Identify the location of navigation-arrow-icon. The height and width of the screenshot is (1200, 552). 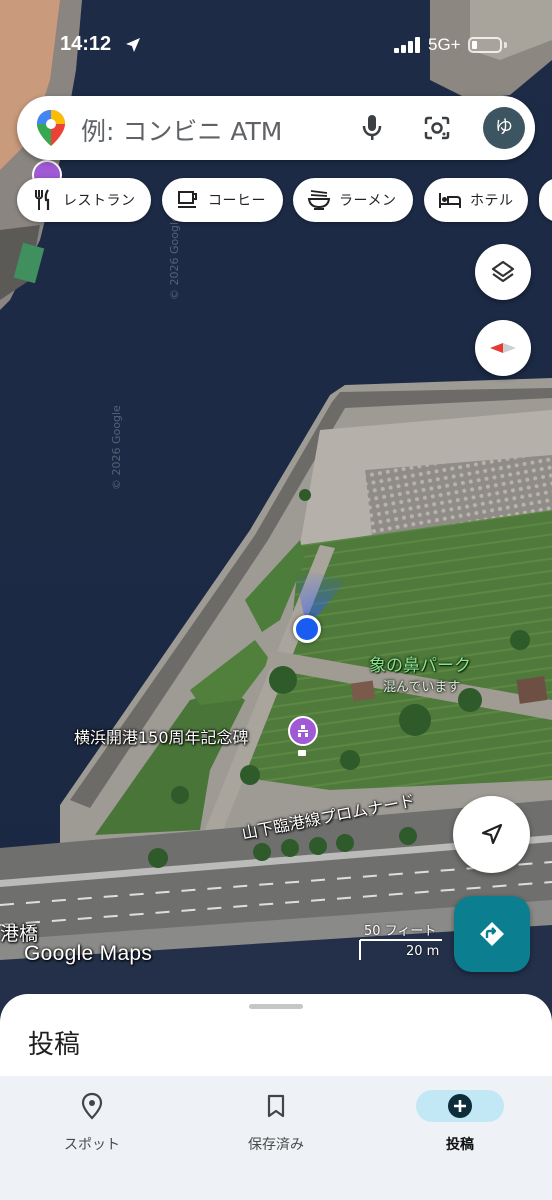
(491, 833).